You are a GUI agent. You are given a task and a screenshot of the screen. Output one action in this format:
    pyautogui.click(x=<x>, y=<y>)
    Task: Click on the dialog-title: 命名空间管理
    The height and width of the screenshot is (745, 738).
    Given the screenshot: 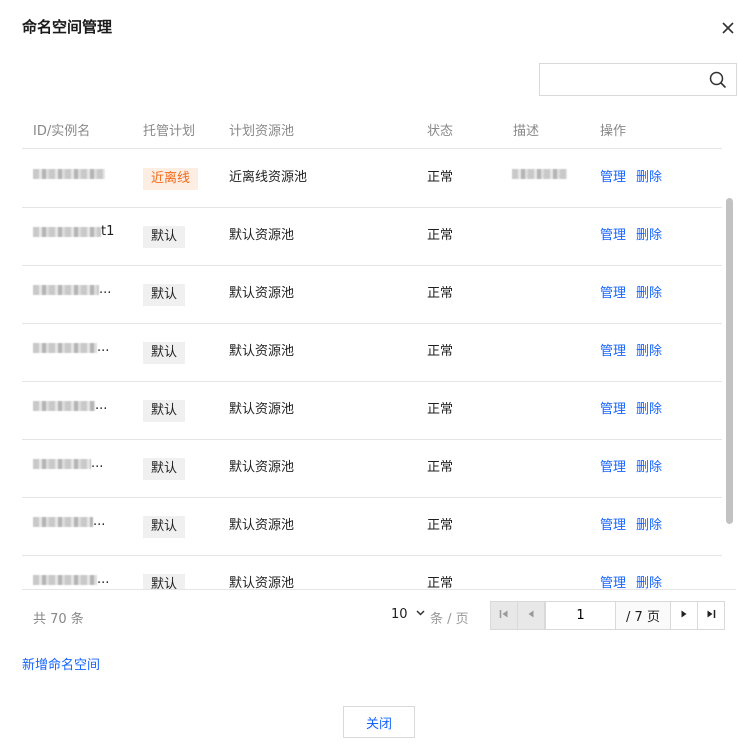 What is the action you would take?
    pyautogui.click(x=67, y=27)
    